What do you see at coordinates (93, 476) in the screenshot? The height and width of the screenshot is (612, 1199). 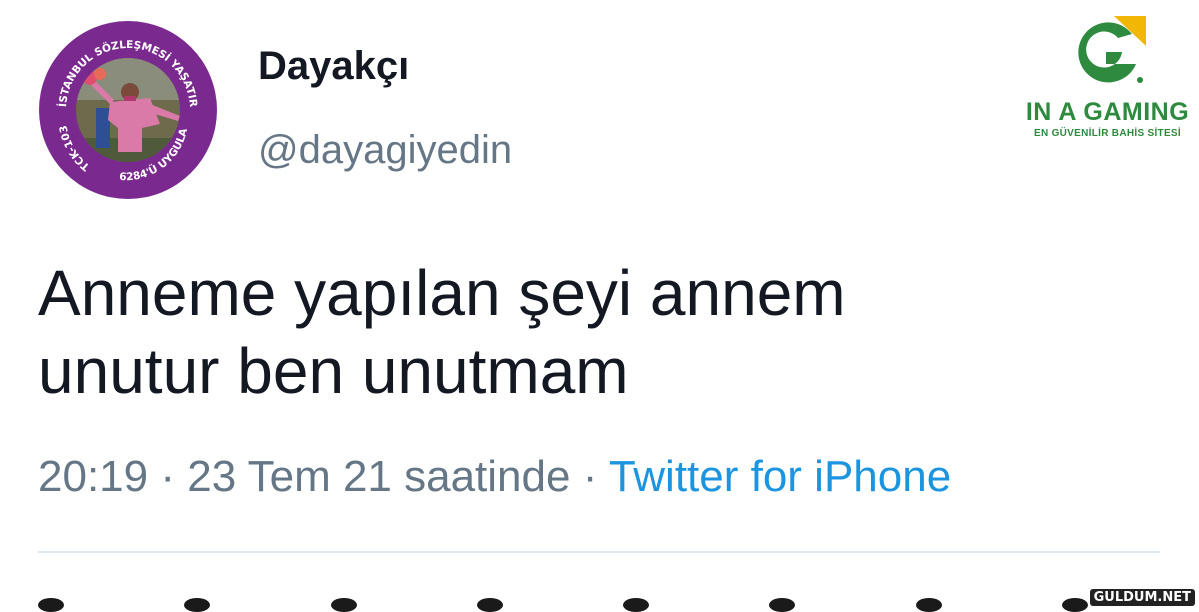 I see `tweet-time: 20:19` at bounding box center [93, 476].